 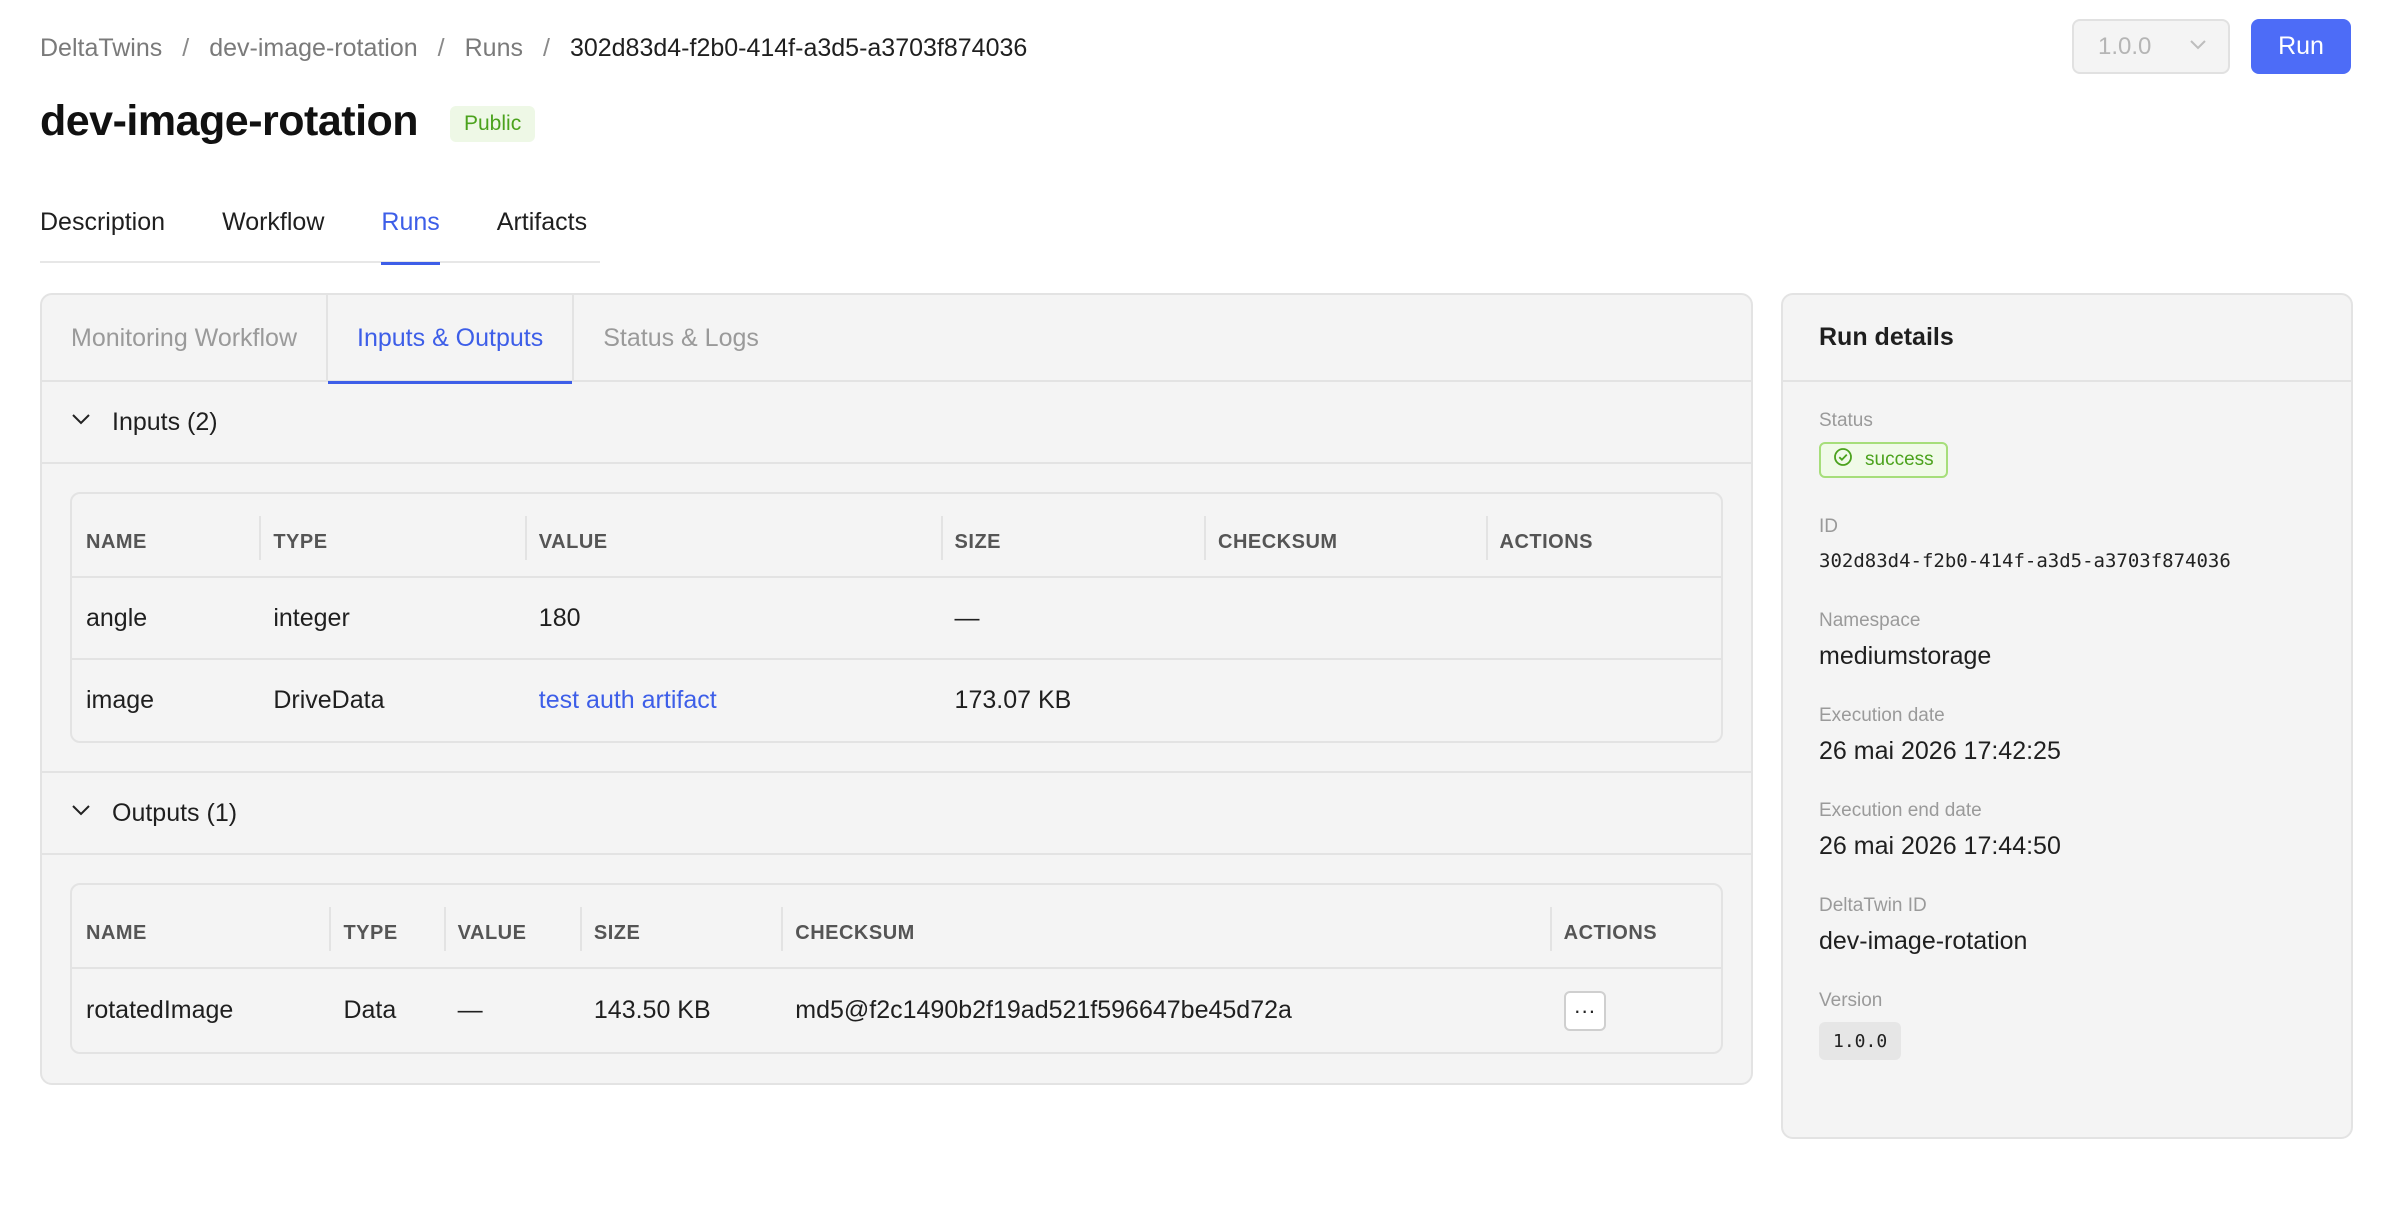 I want to click on version-select: 1.0.0, so click(x=2151, y=46).